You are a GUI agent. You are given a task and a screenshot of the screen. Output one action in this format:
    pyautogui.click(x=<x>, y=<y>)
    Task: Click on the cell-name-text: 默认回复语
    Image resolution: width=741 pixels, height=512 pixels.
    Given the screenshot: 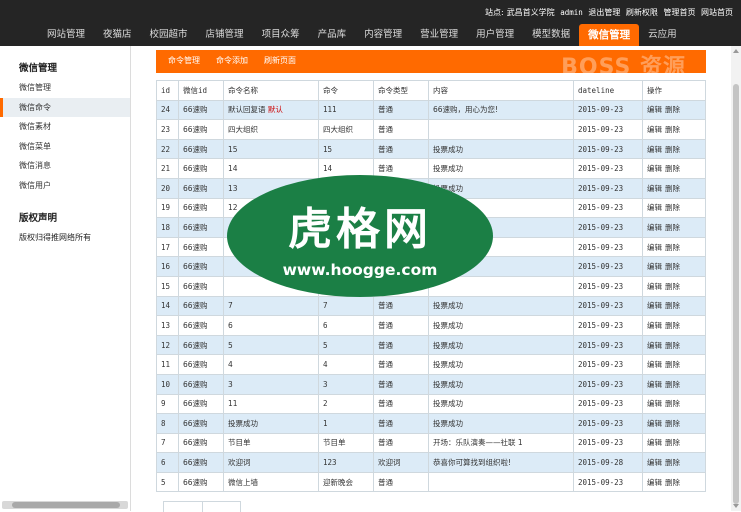 What is the action you would take?
    pyautogui.click(x=247, y=110)
    